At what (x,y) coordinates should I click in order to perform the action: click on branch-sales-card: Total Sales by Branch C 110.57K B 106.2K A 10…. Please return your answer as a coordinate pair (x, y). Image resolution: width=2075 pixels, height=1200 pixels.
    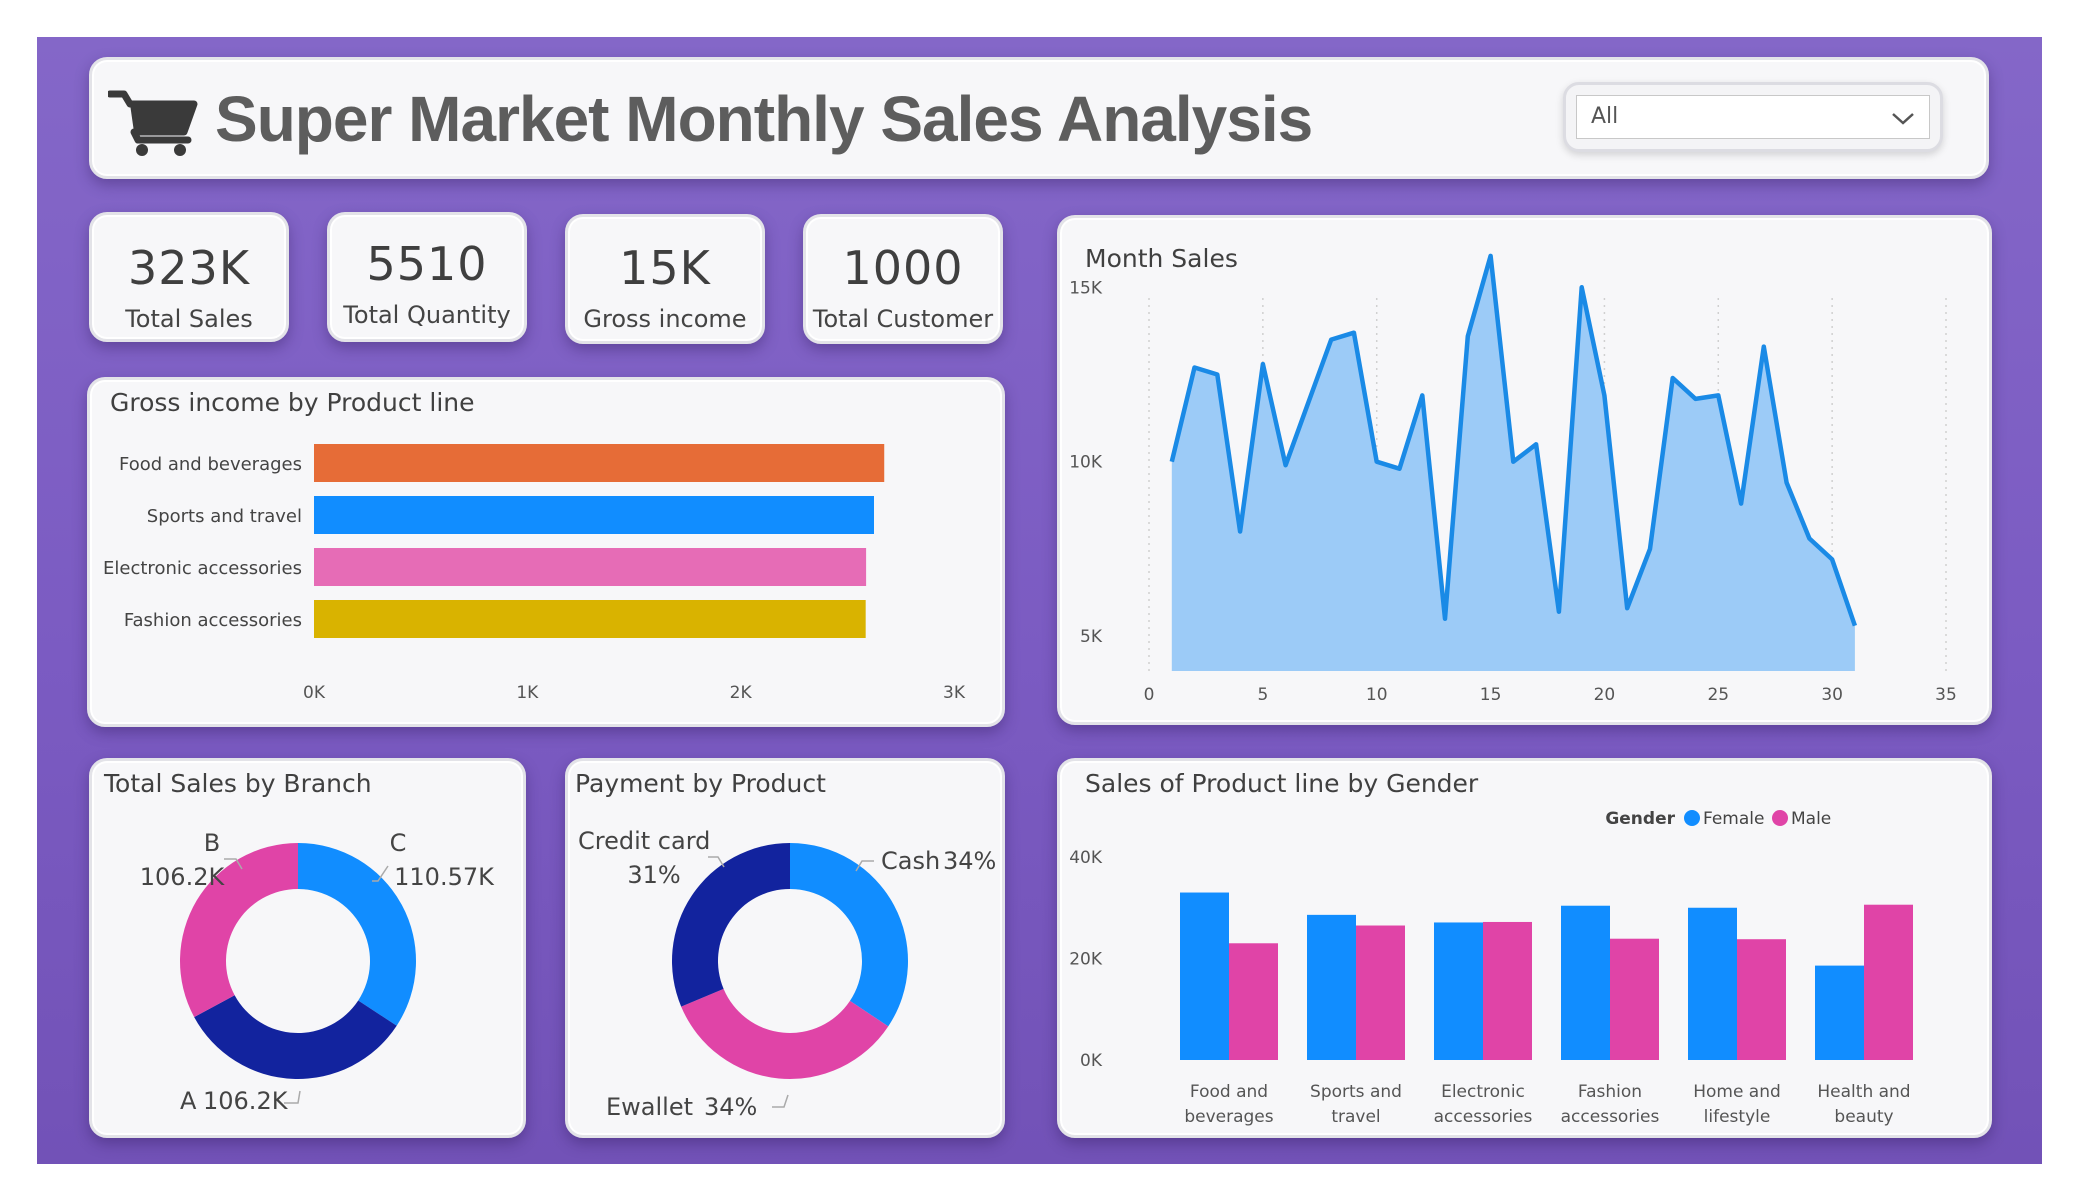
    Looking at the image, I should click on (307, 948).